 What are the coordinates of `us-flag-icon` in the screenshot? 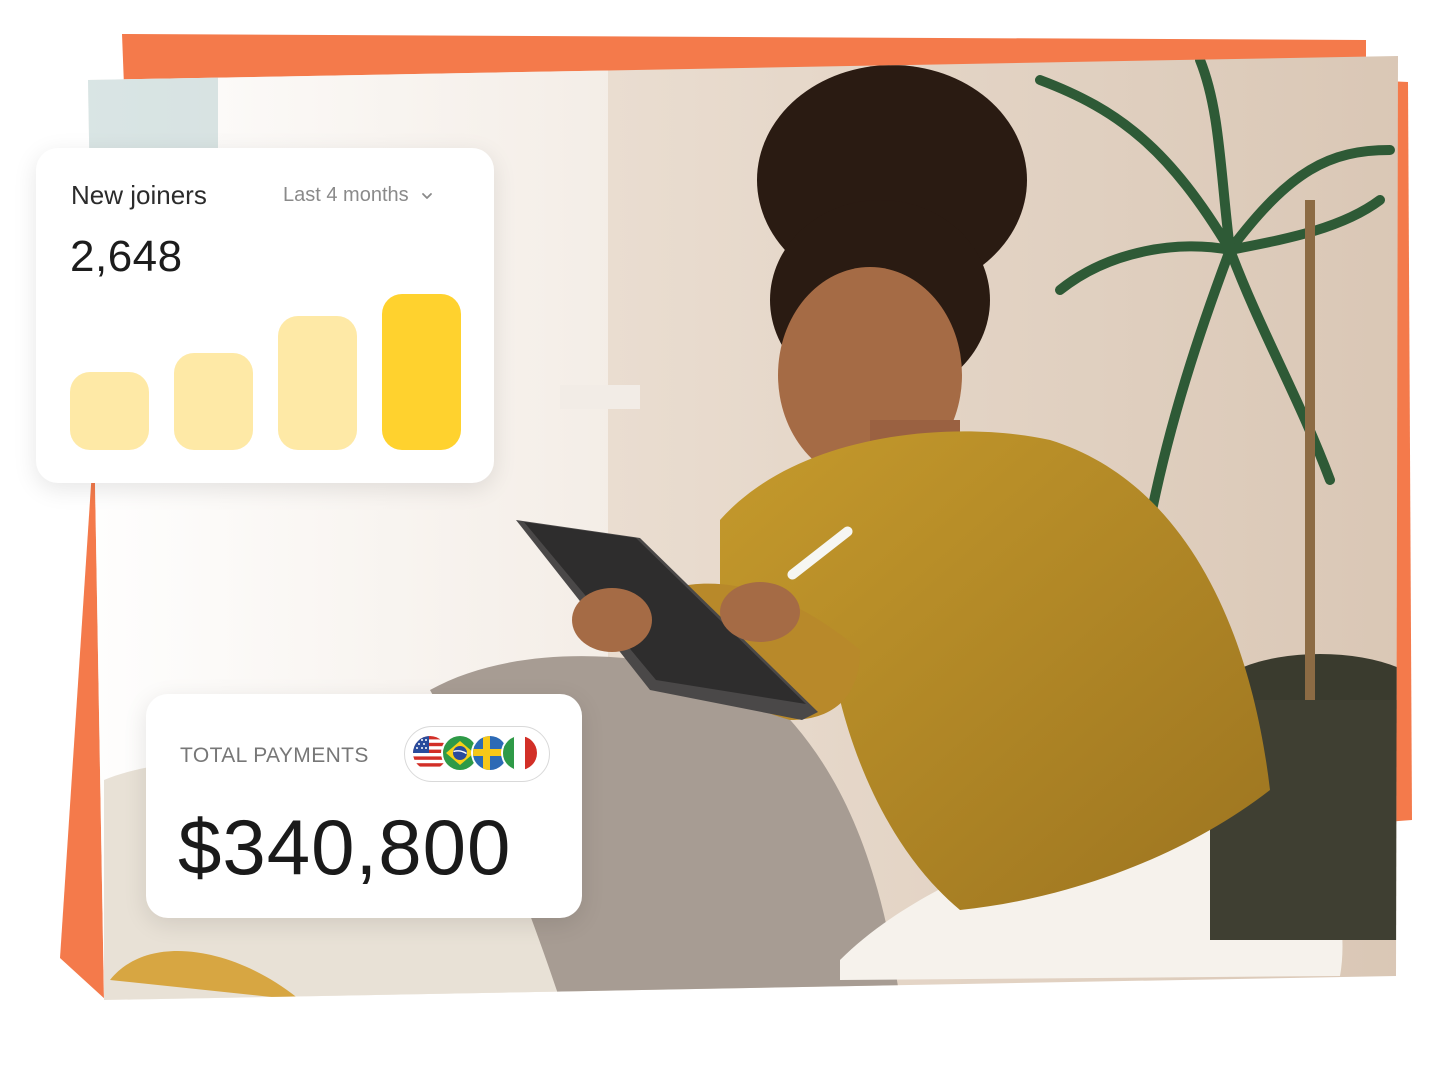 It's located at (430, 753).